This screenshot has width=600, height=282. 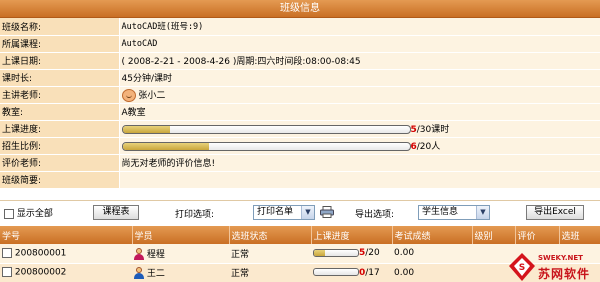 What do you see at coordinates (359, 44) in the screenshot?
I see `course-value: AutoCAD` at bounding box center [359, 44].